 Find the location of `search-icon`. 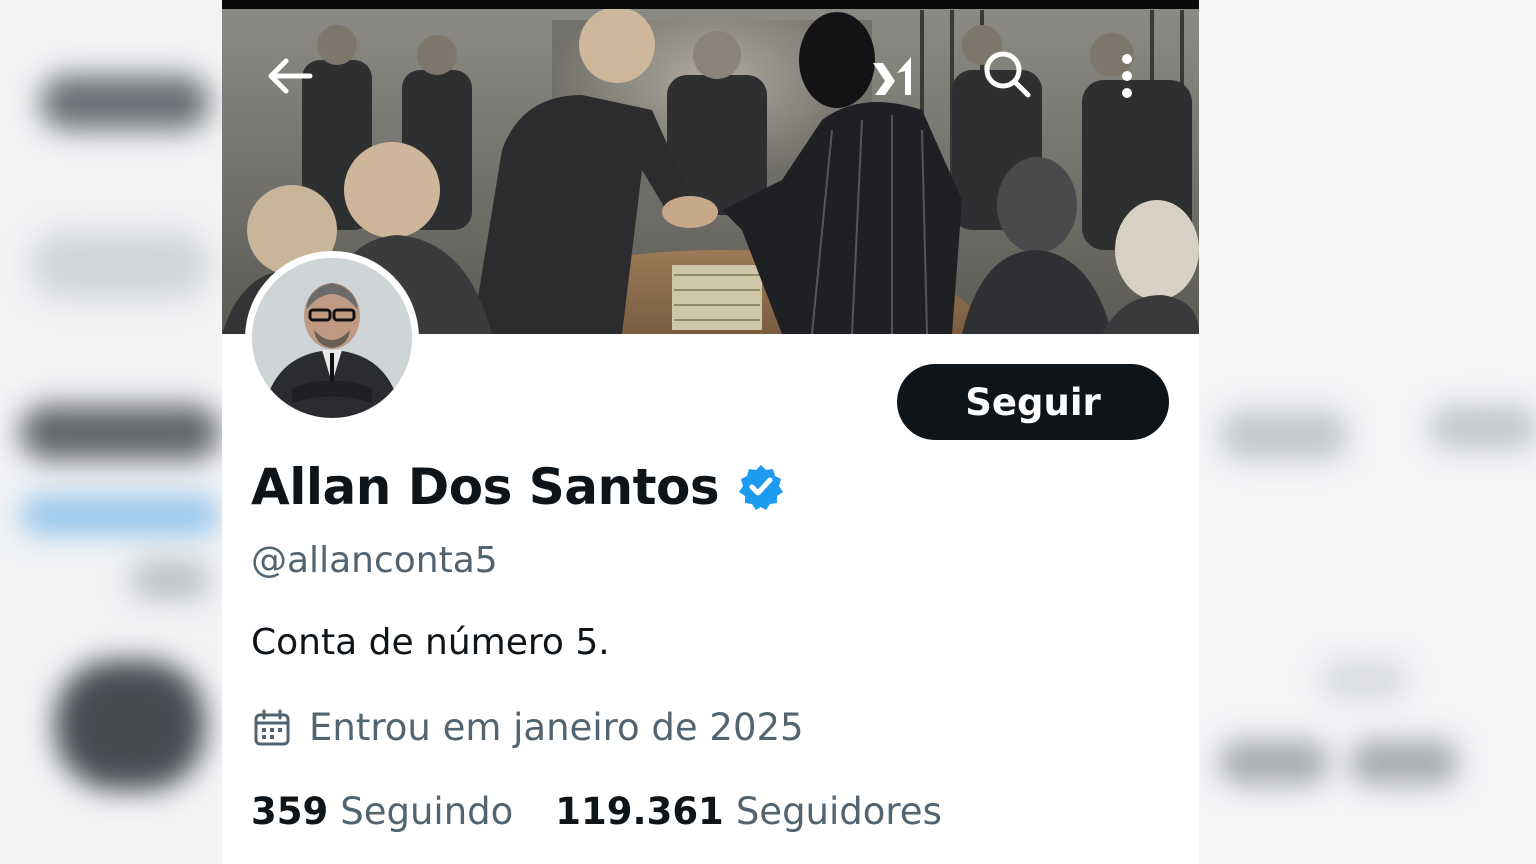

search-icon is located at coordinates (1007, 74).